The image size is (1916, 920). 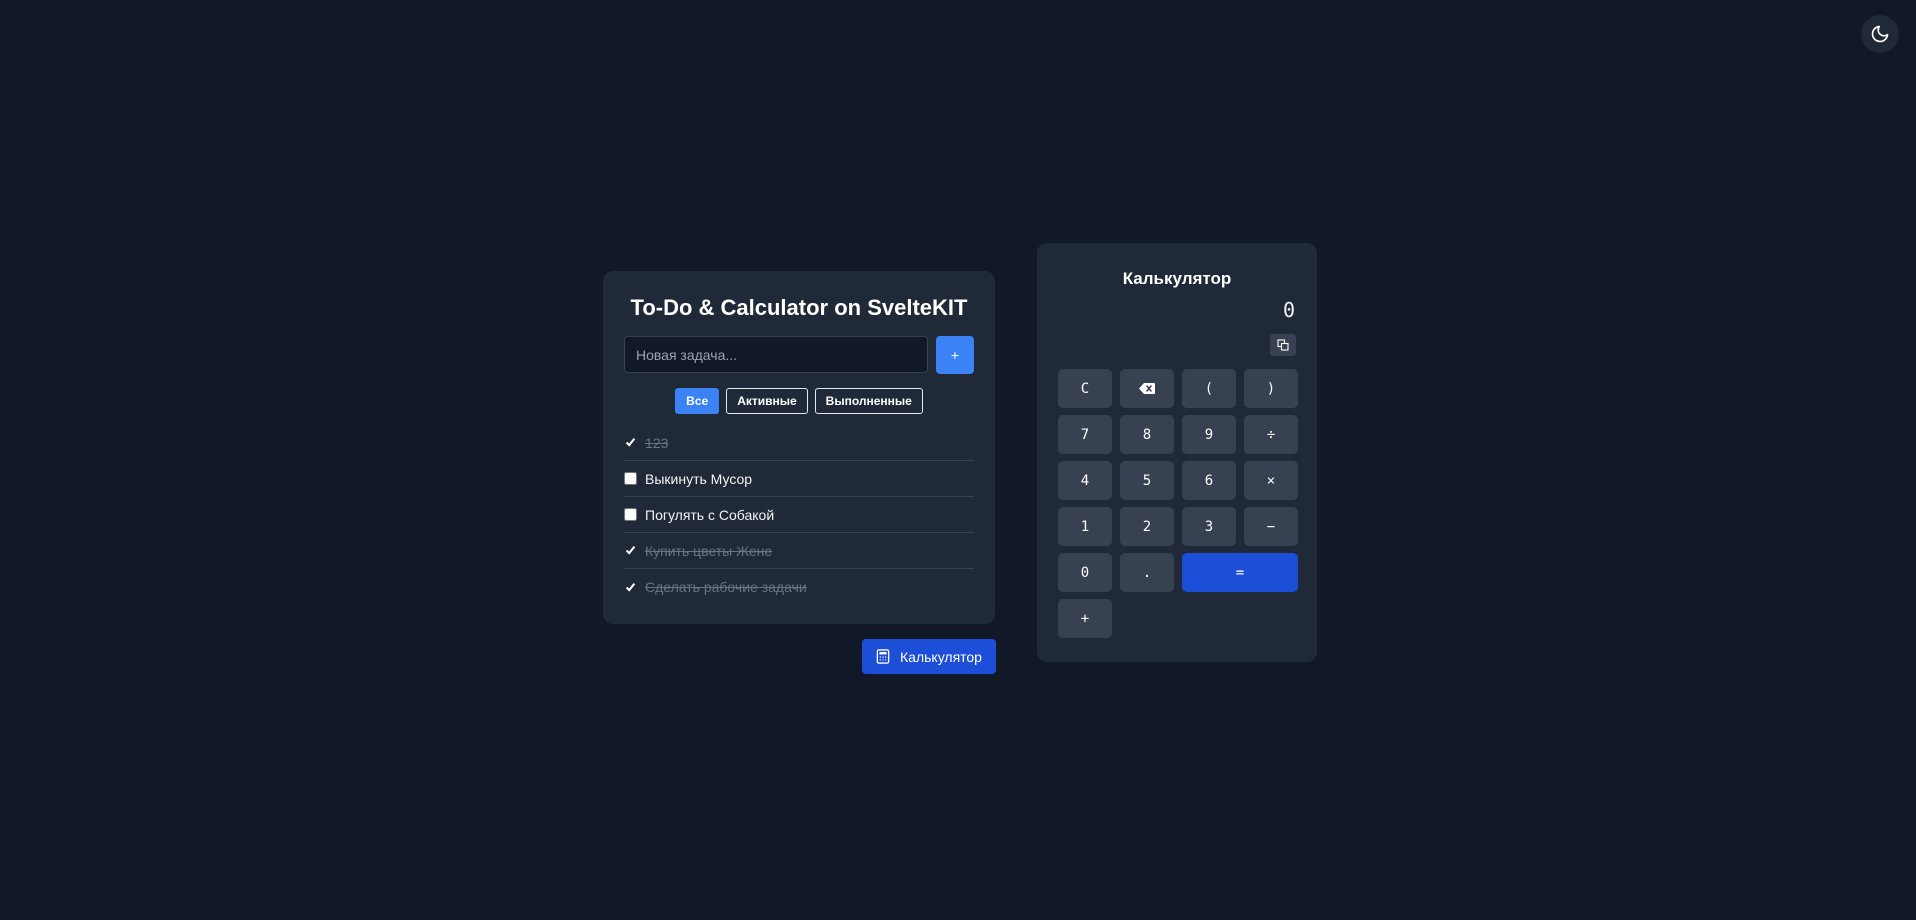 I want to click on decimal-key: ., so click(x=1147, y=572).